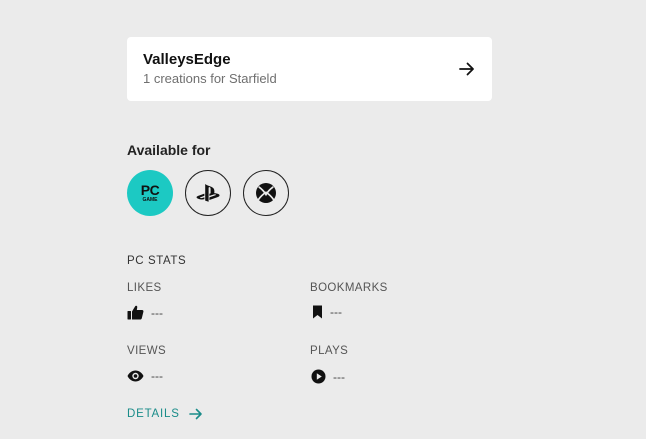  I want to click on bookmarks-label: BOOKMARKS, so click(349, 288).